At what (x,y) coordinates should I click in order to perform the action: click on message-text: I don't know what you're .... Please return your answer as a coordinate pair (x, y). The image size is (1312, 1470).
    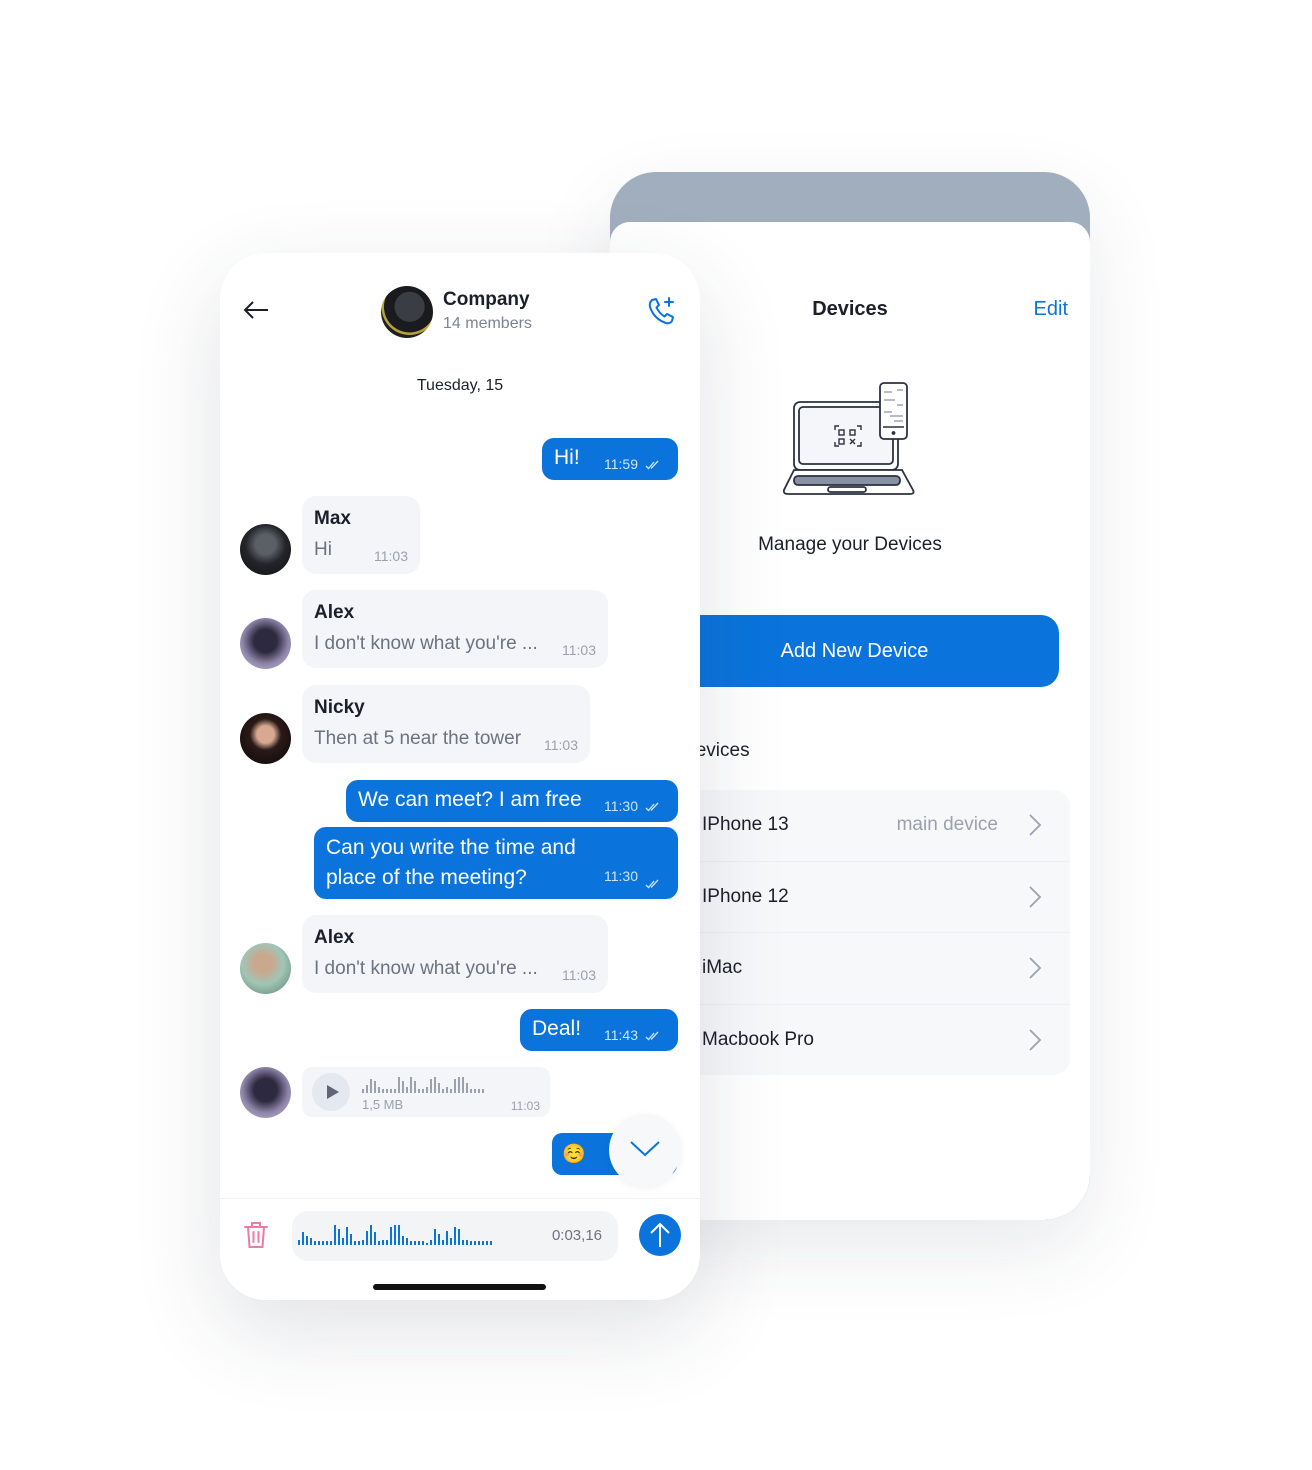
    Looking at the image, I should click on (426, 643).